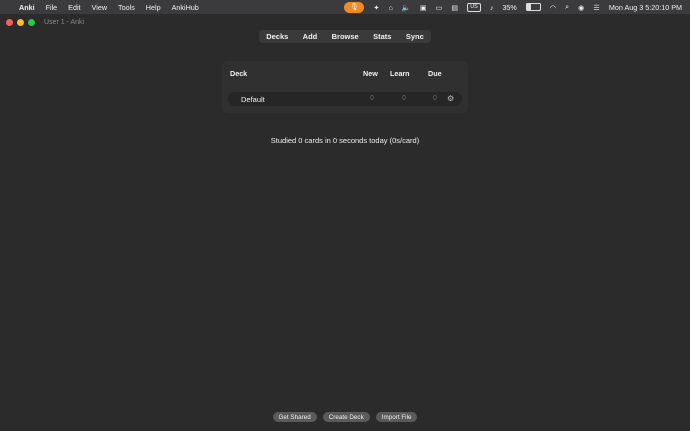 Image resolution: width=690 pixels, height=431 pixels. Describe the element at coordinates (372, 98) in the screenshot. I see `deck-new-count: 0` at that location.